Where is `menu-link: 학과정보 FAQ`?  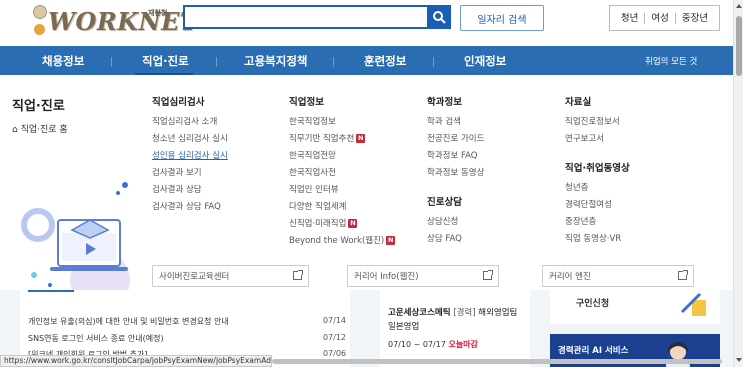
menu-link: 학과정보 FAQ is located at coordinates (455, 156).